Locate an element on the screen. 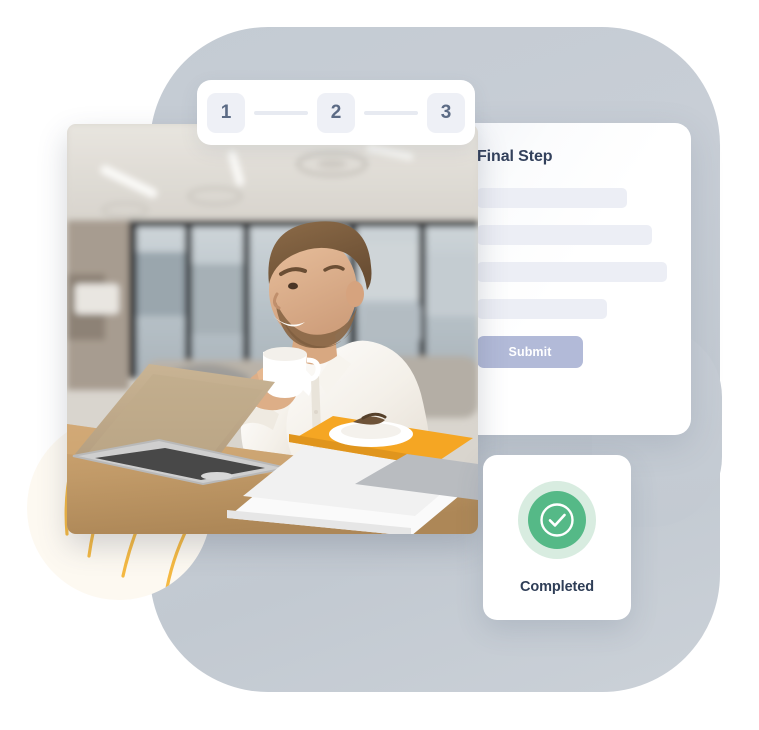 This screenshot has width=759, height=730. submit-button: Submit is located at coordinates (530, 352).